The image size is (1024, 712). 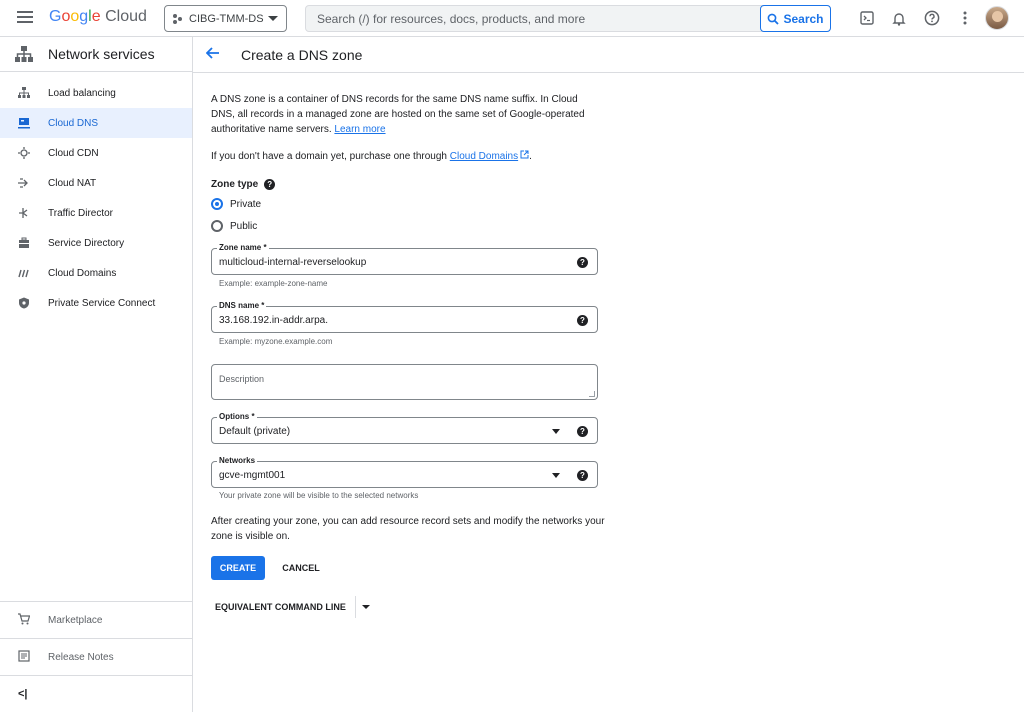 I want to click on zone-name-hint: Example: example-zone-name, so click(x=273, y=283).